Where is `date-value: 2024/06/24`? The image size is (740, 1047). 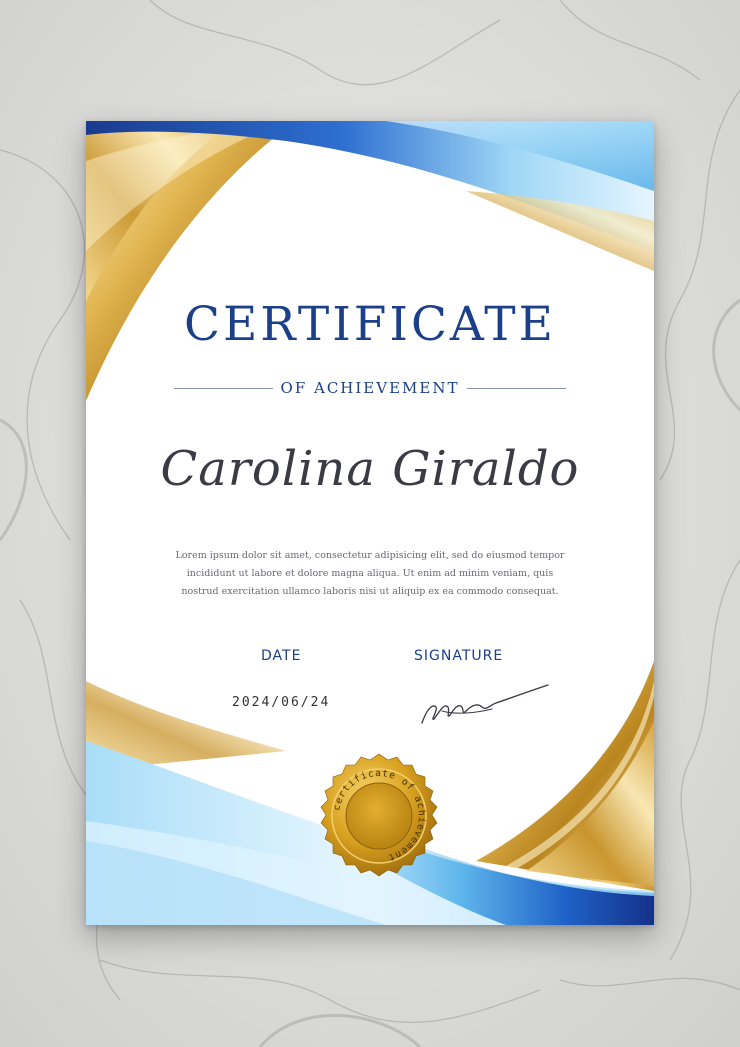 date-value: 2024/06/24 is located at coordinates (281, 702).